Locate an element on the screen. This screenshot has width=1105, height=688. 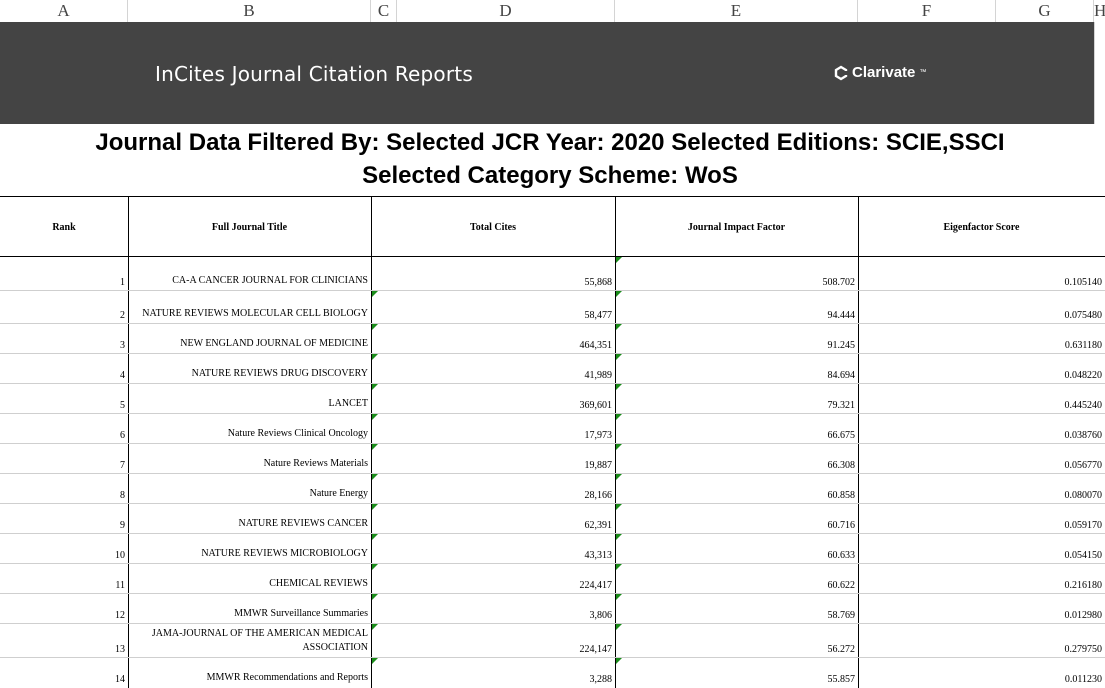
cell-total-cites: 17,973 is located at coordinates (493, 428).